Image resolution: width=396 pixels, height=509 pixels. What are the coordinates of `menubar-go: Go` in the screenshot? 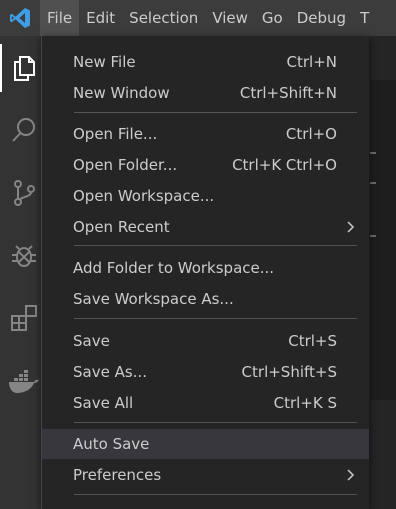 It's located at (272, 18).